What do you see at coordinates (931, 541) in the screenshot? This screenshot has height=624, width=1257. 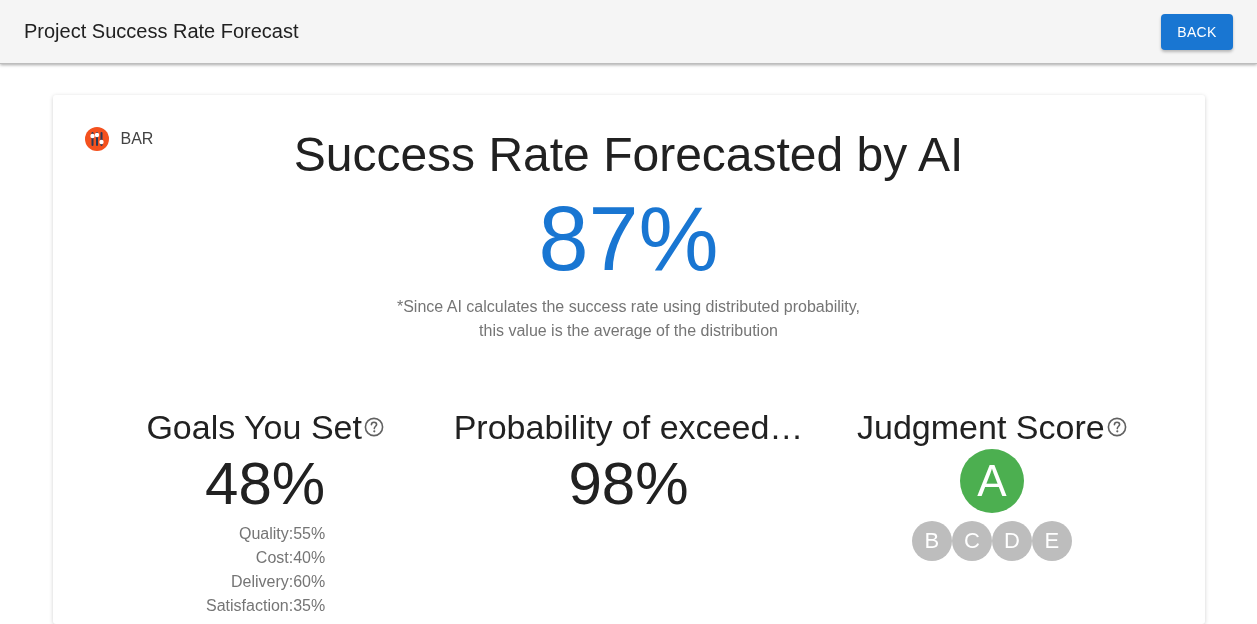 I see `grade-badge: B` at bounding box center [931, 541].